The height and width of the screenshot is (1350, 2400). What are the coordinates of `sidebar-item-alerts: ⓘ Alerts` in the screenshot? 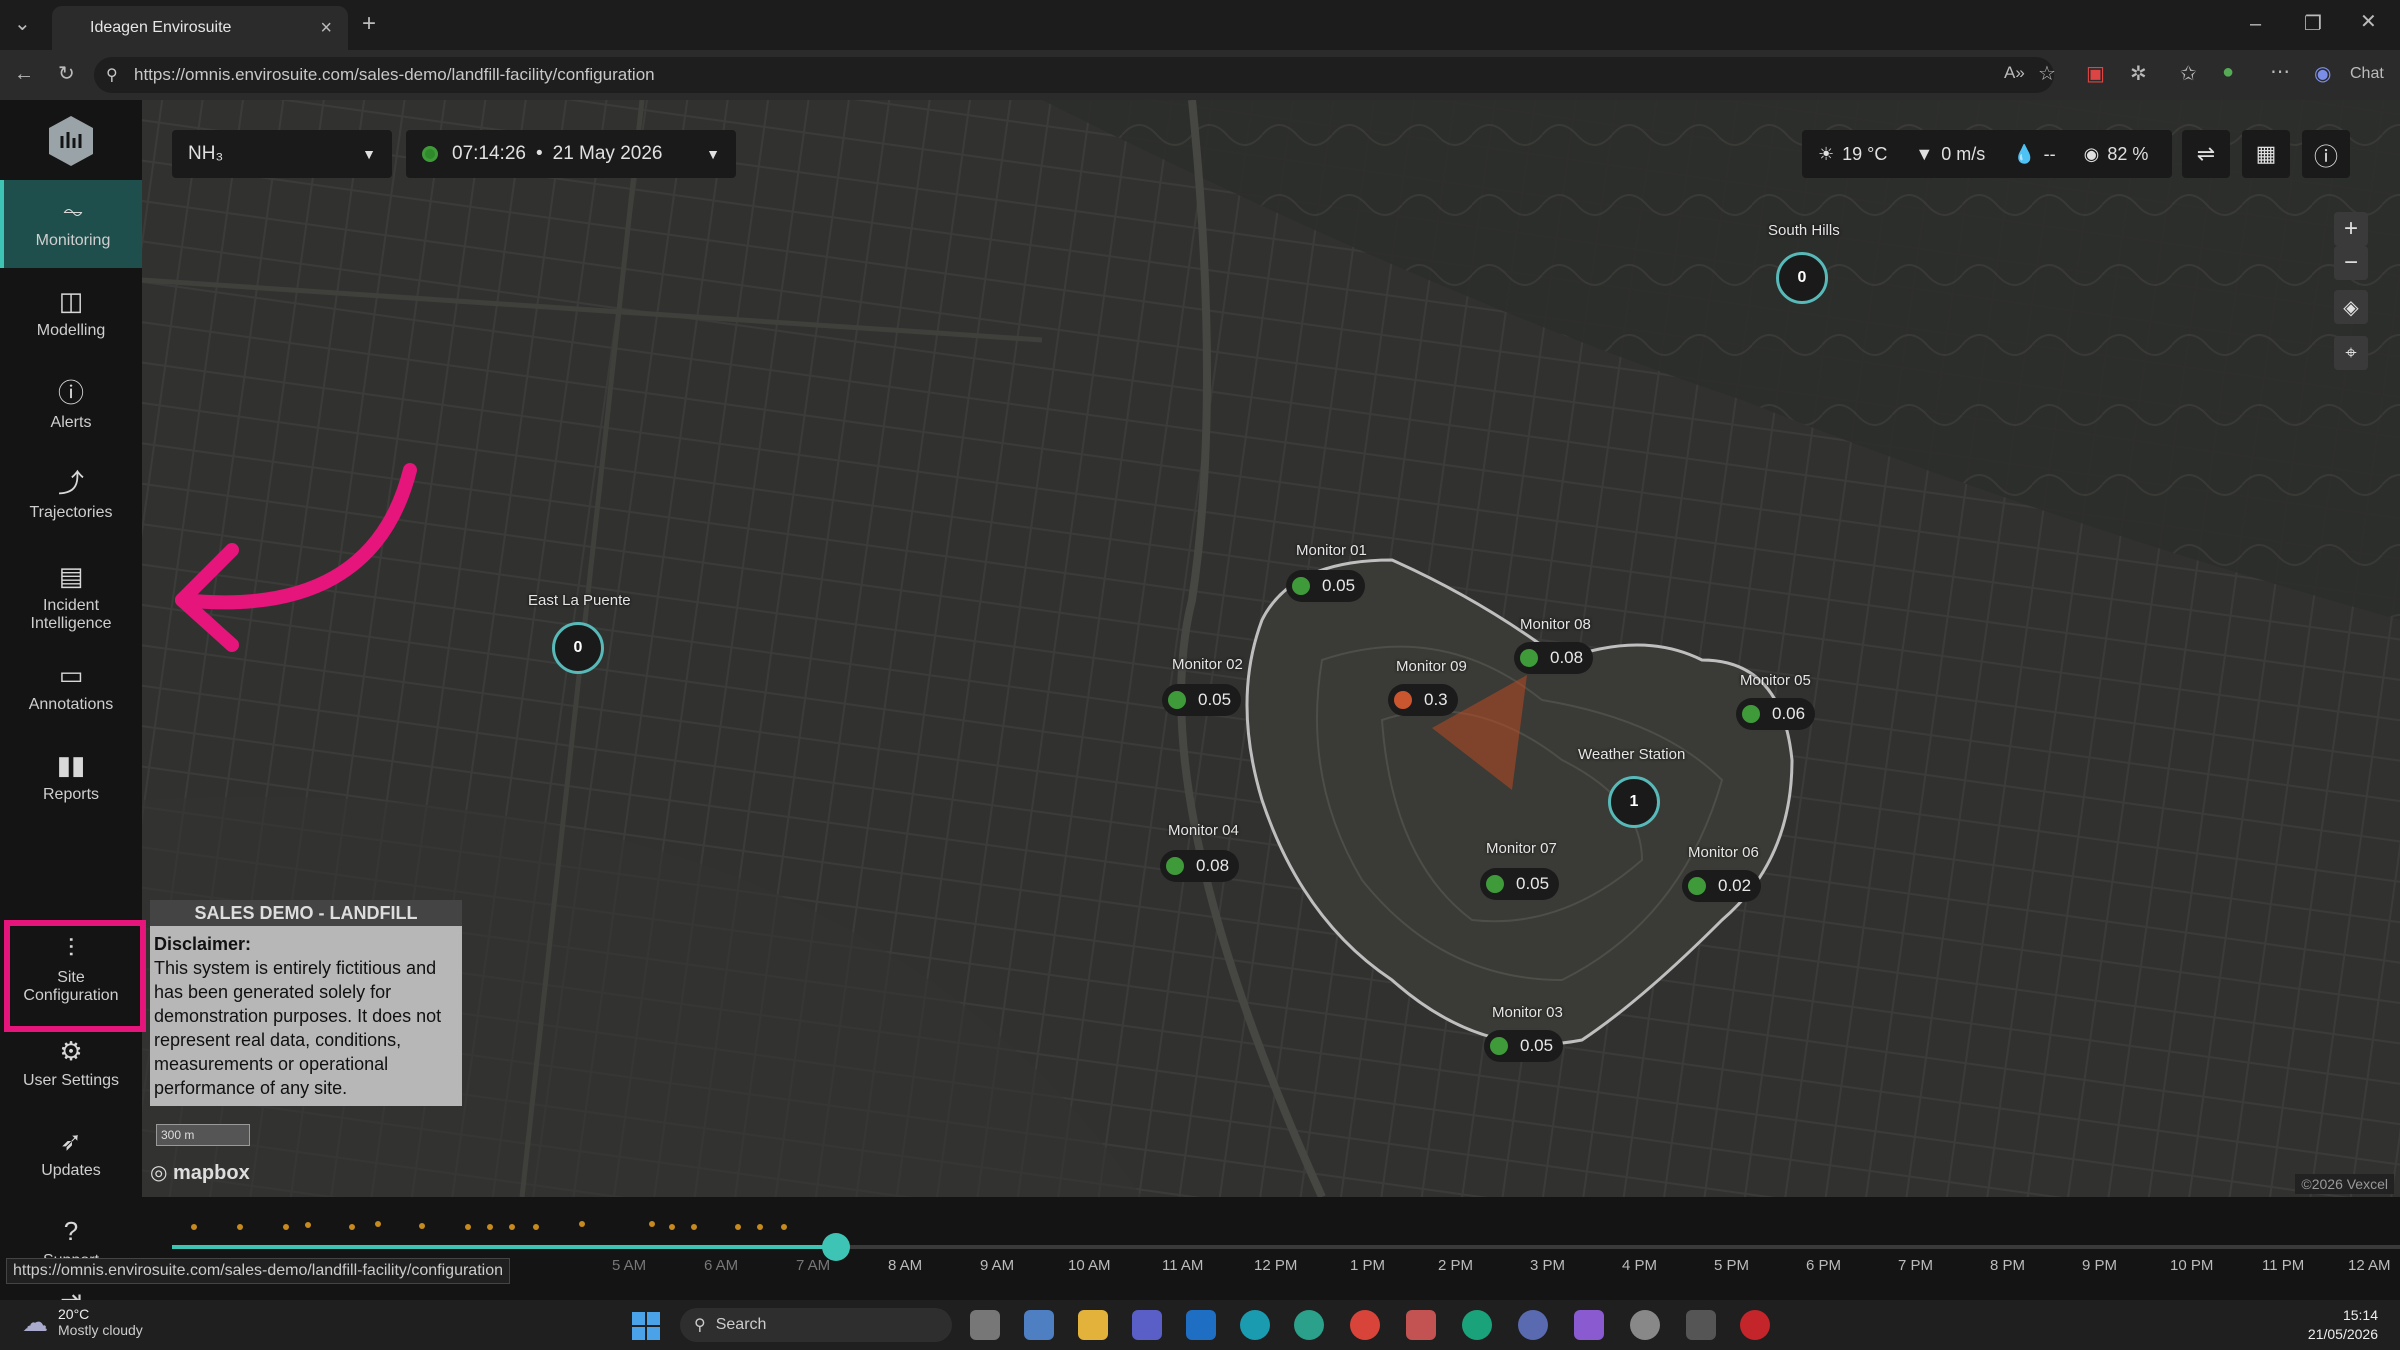 It's located at (71, 406).